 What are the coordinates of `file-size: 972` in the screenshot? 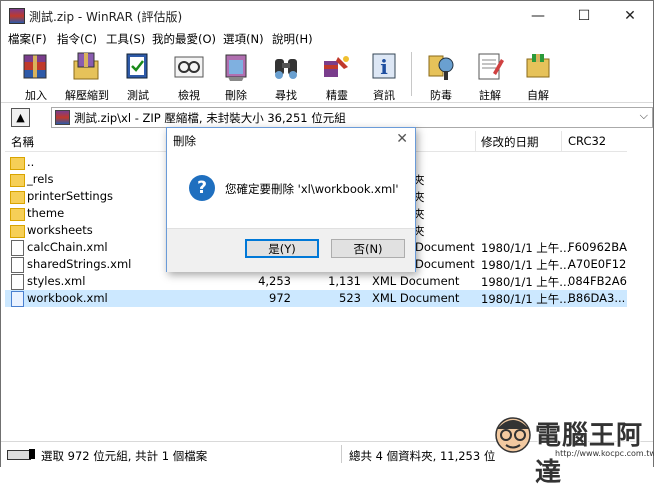 It's located at (280, 298).